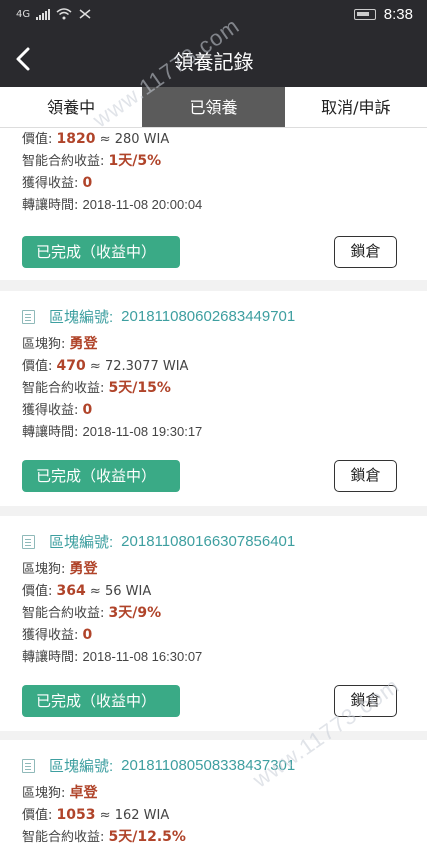 The width and height of the screenshot is (427, 855). What do you see at coordinates (213, 16) in the screenshot?
I see `status-bar: 4G 8:38` at bounding box center [213, 16].